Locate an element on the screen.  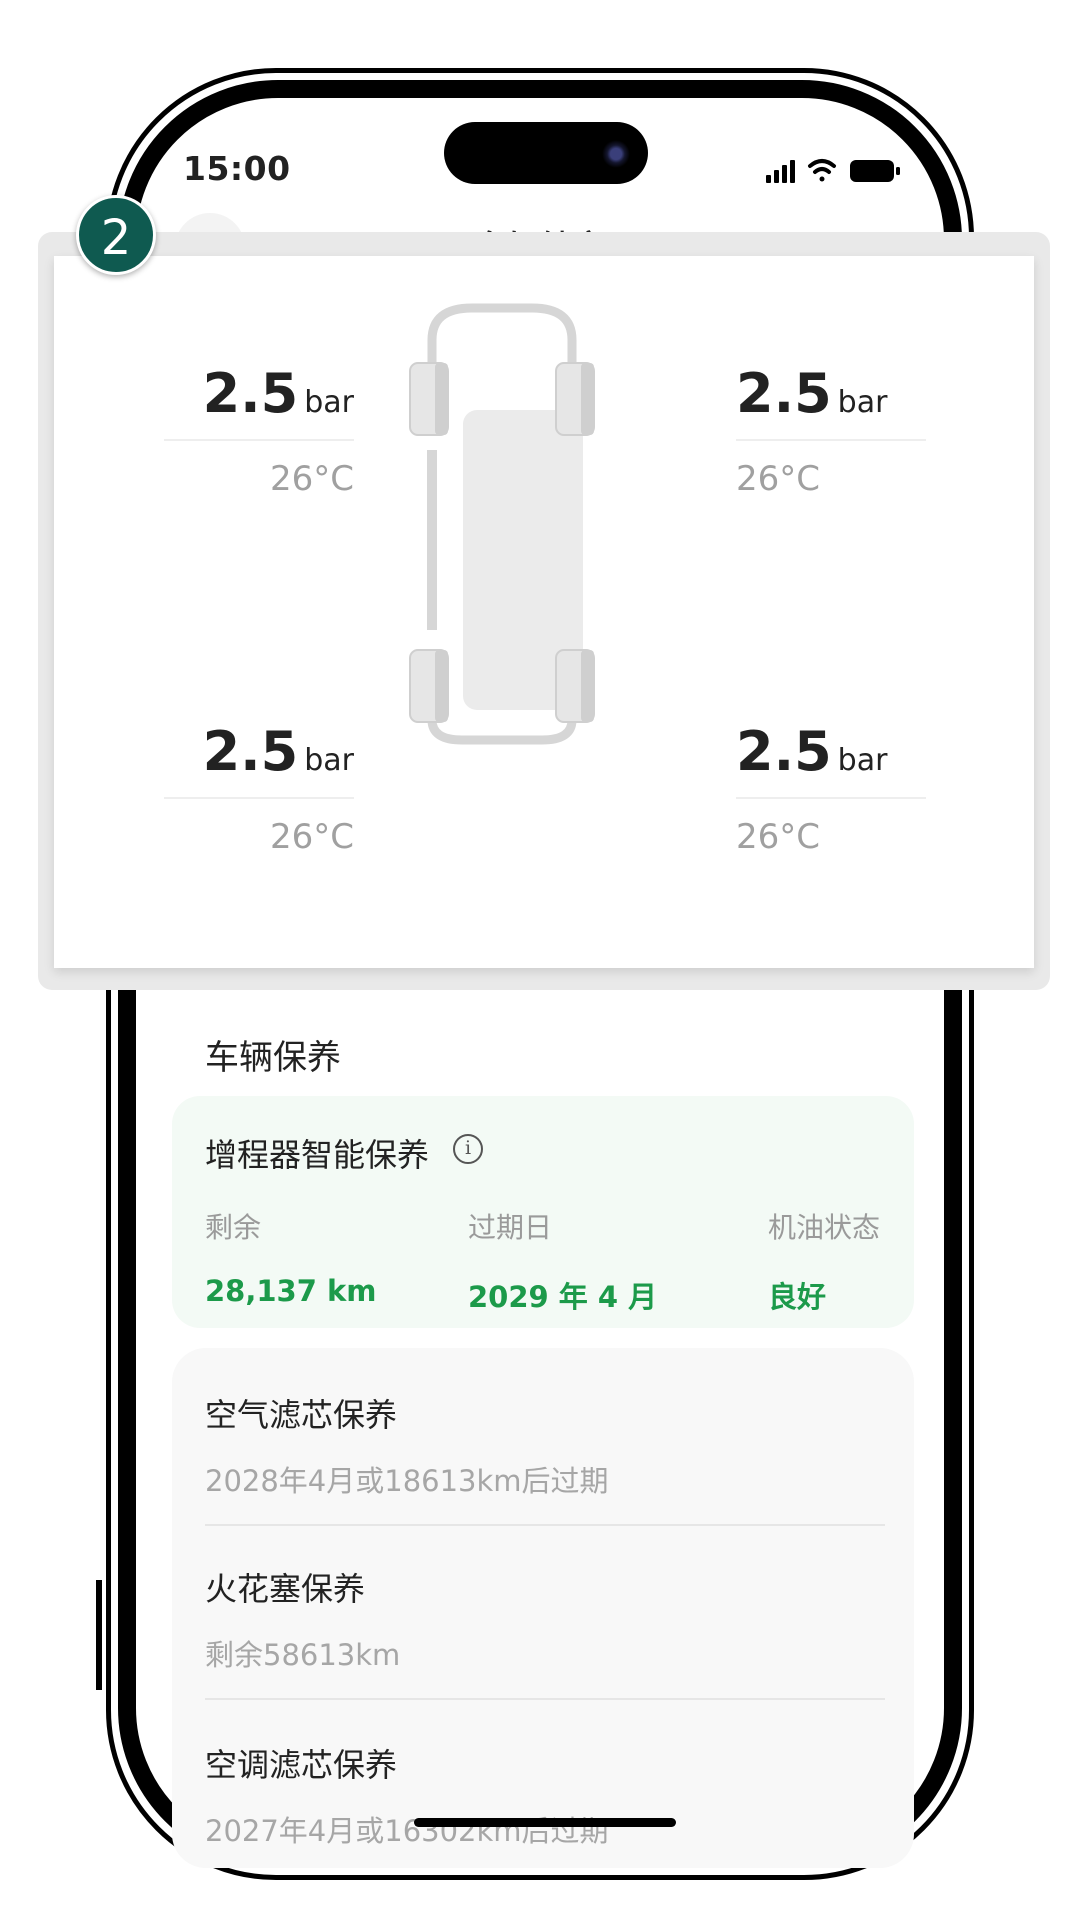
section-title-maintenance: 车辆保养 is located at coordinates (273, 1058).